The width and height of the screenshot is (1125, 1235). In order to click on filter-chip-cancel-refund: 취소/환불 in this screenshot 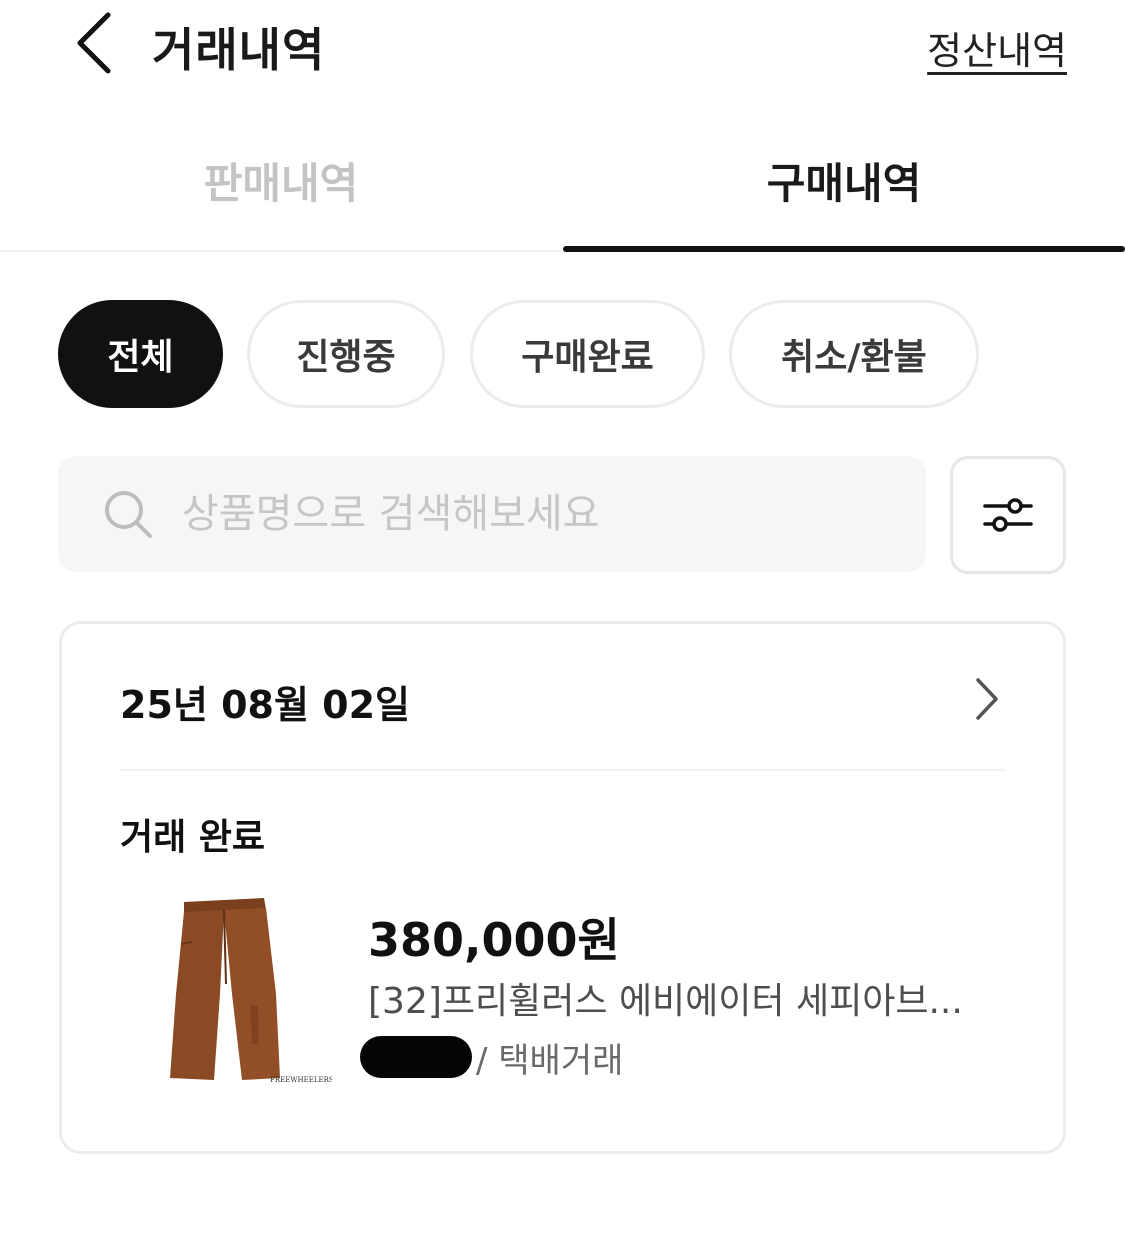, I will do `click(854, 354)`.